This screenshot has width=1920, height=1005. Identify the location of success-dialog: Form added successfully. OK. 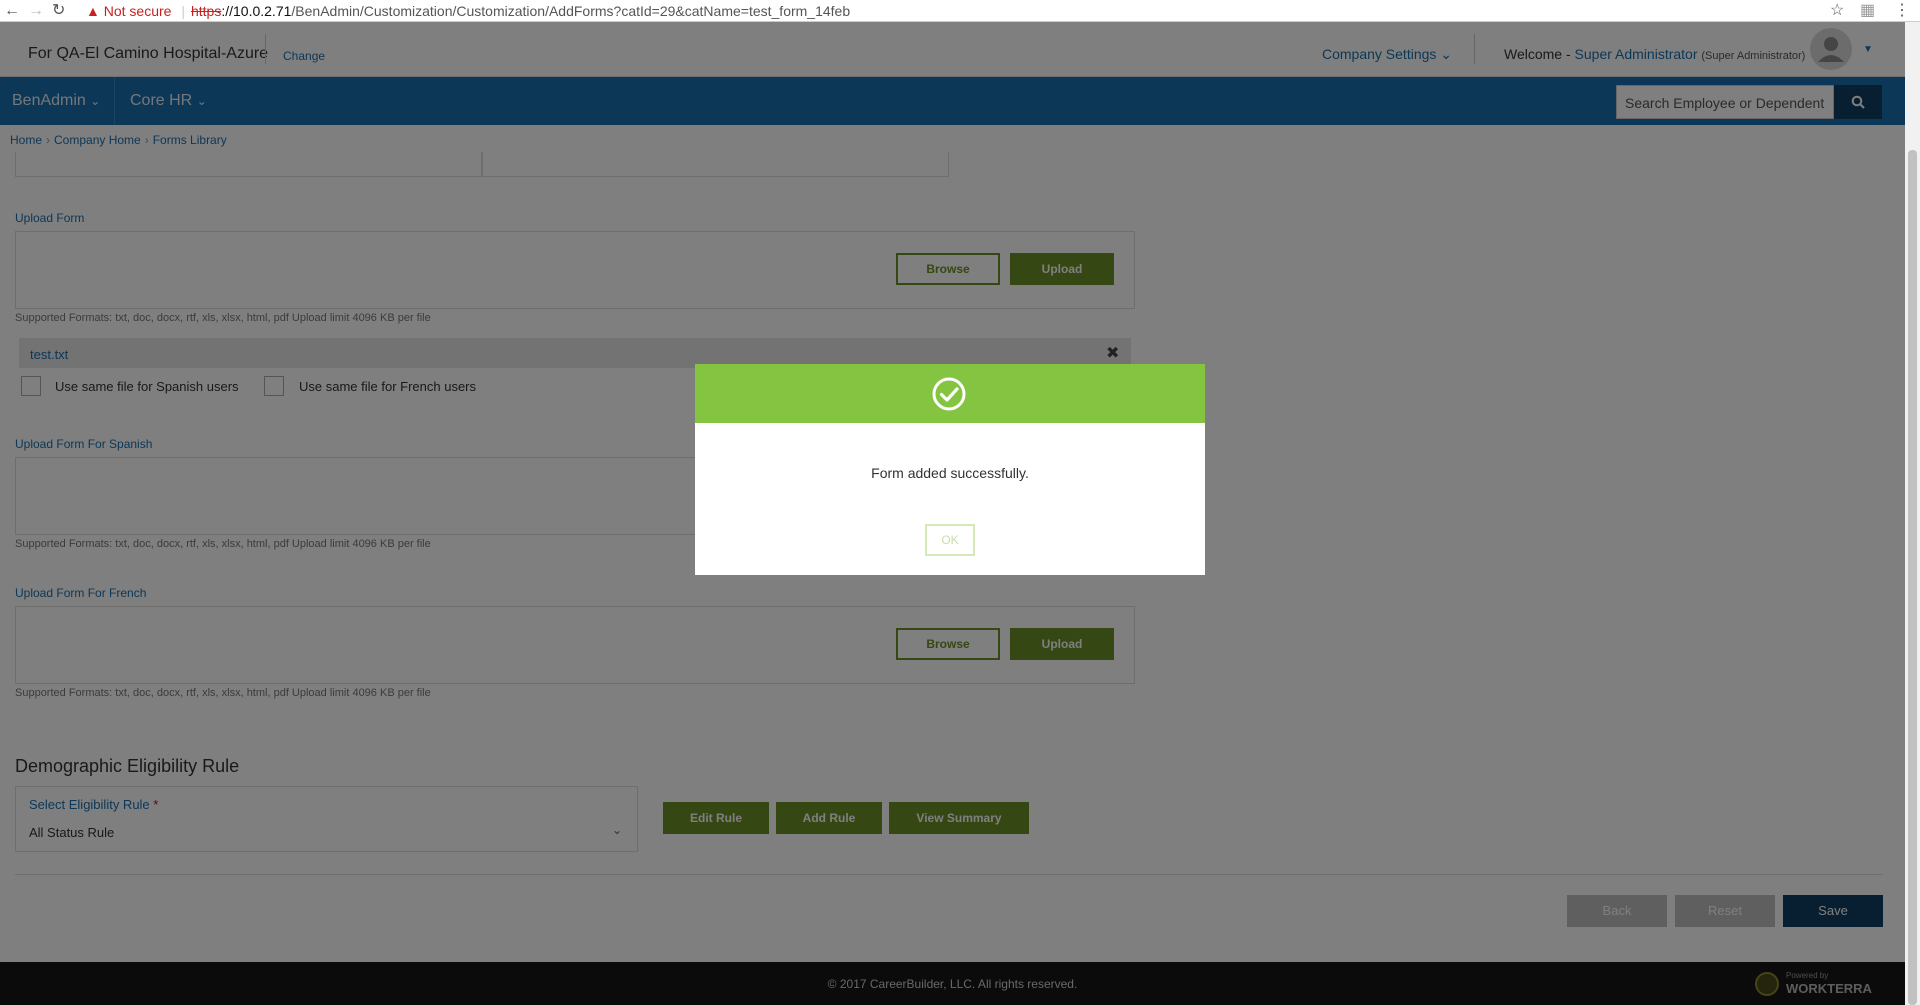
(950, 469).